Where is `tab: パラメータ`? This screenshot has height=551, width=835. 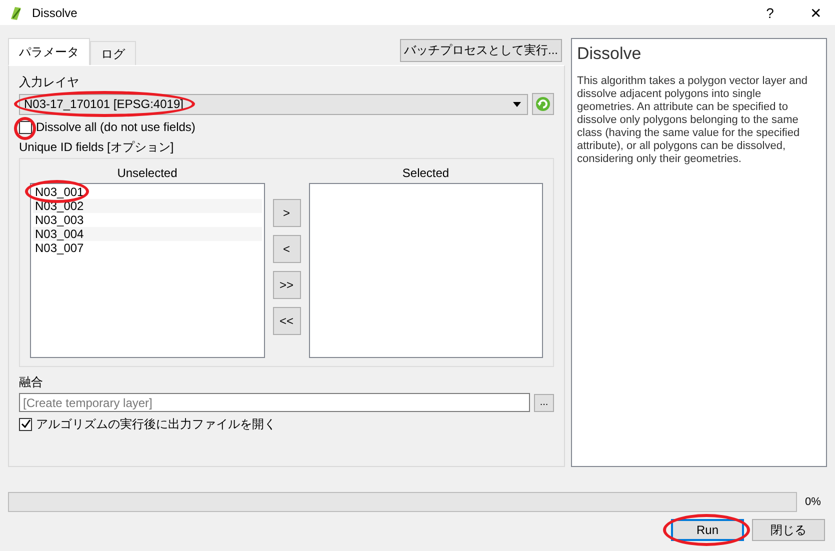 tab: パラメータ is located at coordinates (49, 51).